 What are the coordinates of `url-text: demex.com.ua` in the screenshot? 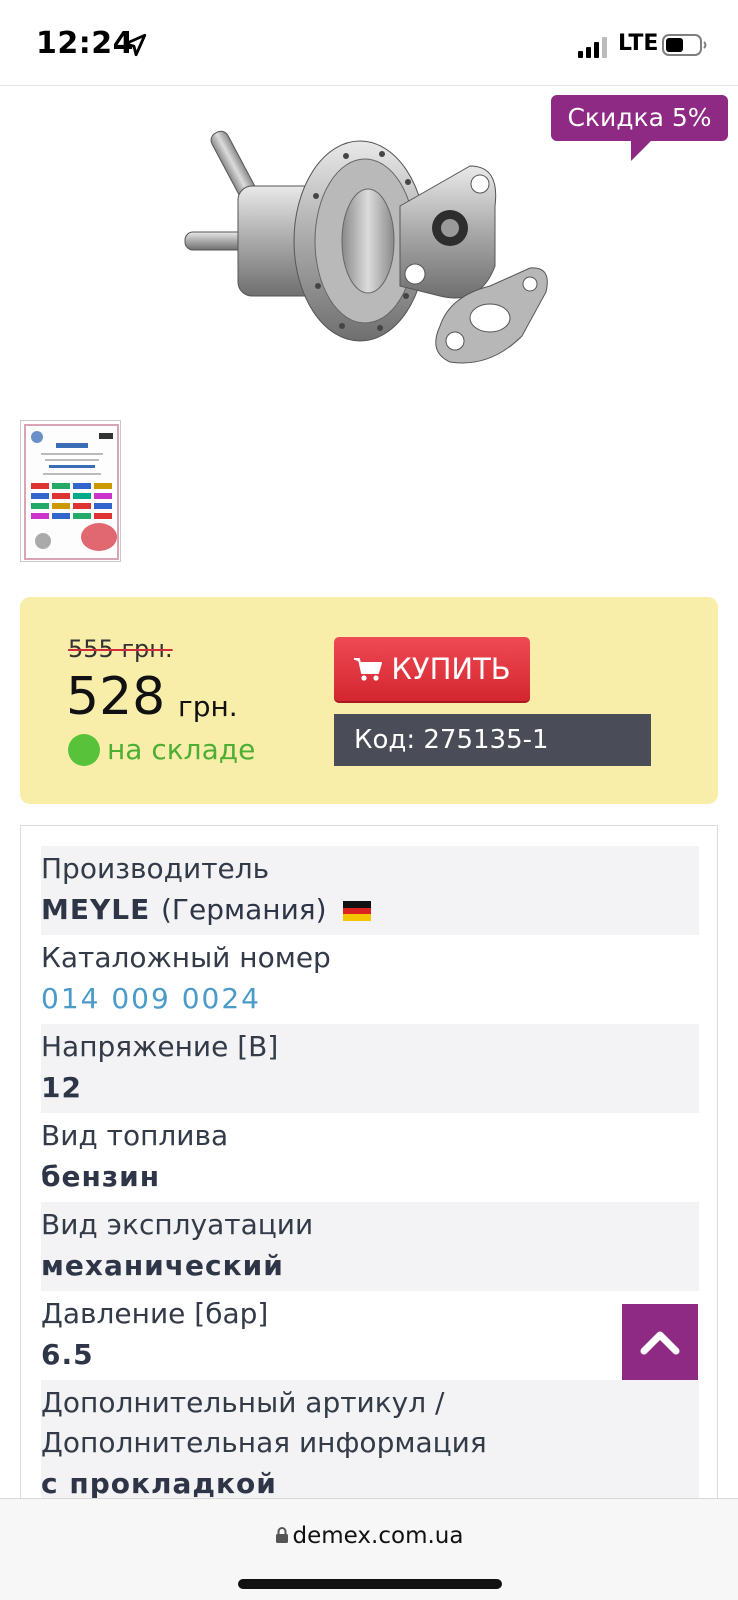 It's located at (378, 1536).